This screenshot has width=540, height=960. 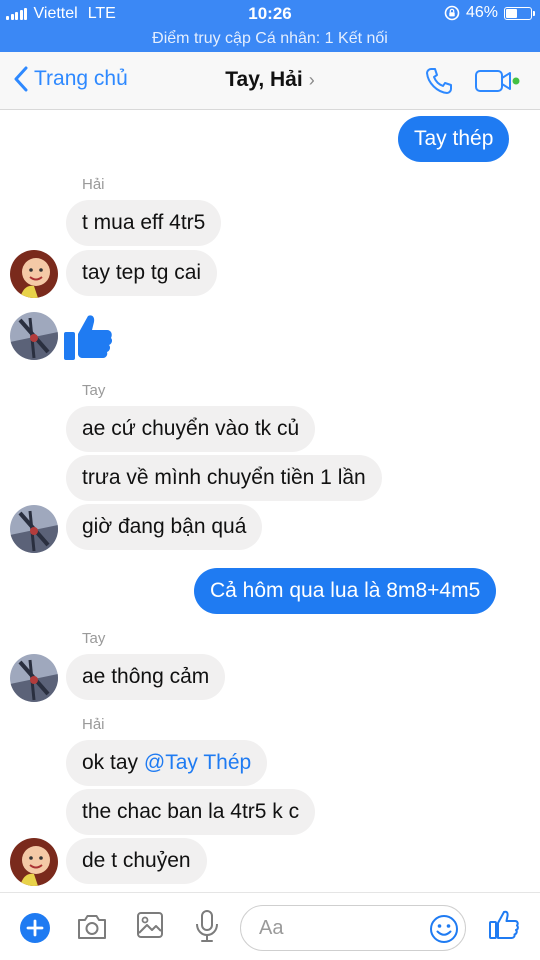 What do you see at coordinates (191, 429) in the screenshot?
I see `message-bubble-incoming: ae cứ chuyển vào tk củ` at bounding box center [191, 429].